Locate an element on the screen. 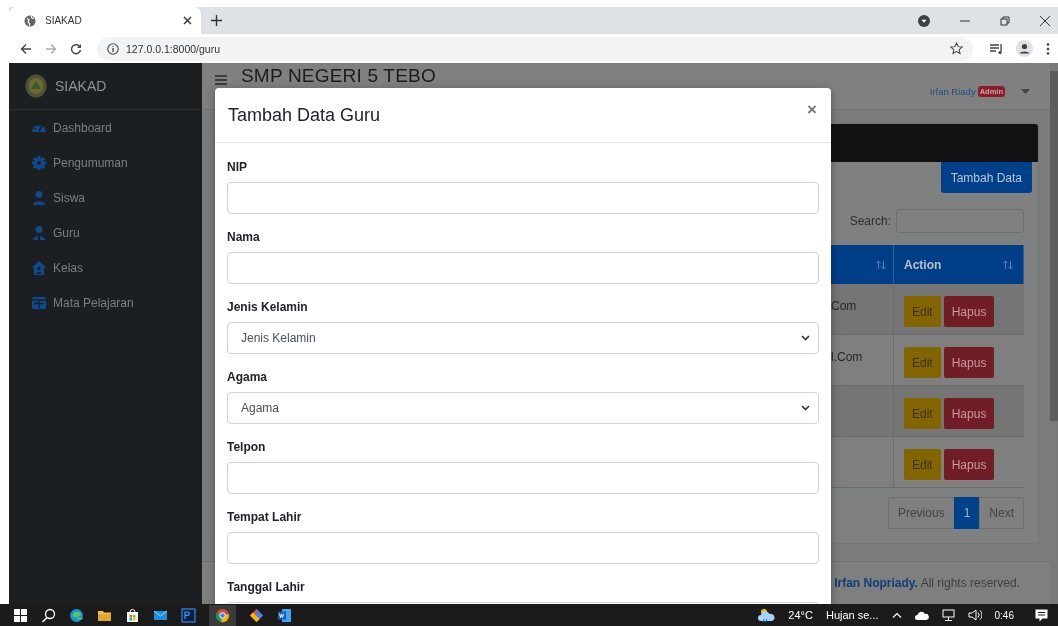  back-arrow-icon is located at coordinates (26, 48).